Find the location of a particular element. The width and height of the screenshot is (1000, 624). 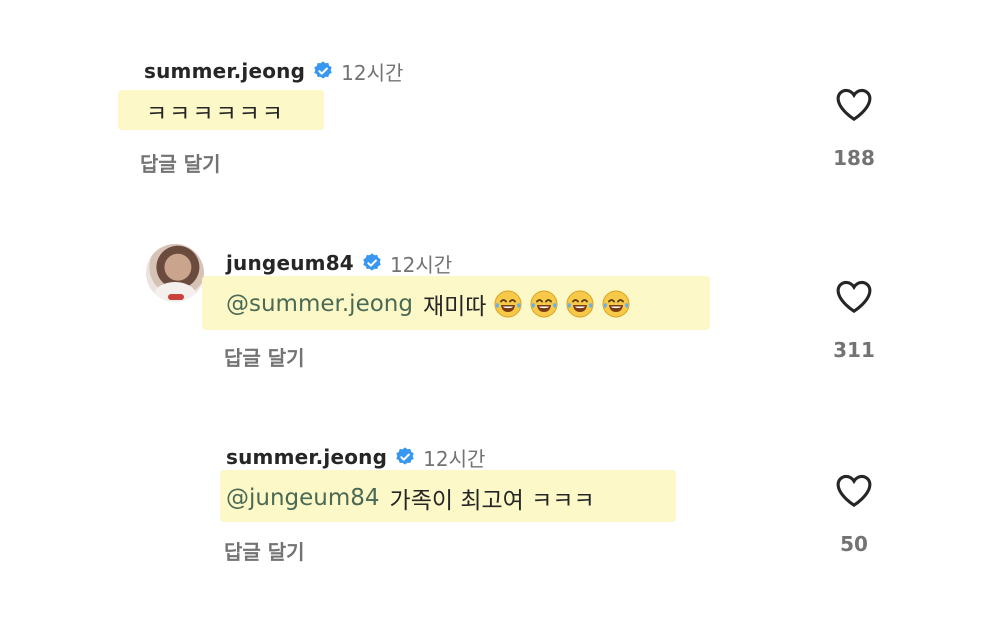

comment-header: jungeum84 12시간 is located at coordinates (339, 263).